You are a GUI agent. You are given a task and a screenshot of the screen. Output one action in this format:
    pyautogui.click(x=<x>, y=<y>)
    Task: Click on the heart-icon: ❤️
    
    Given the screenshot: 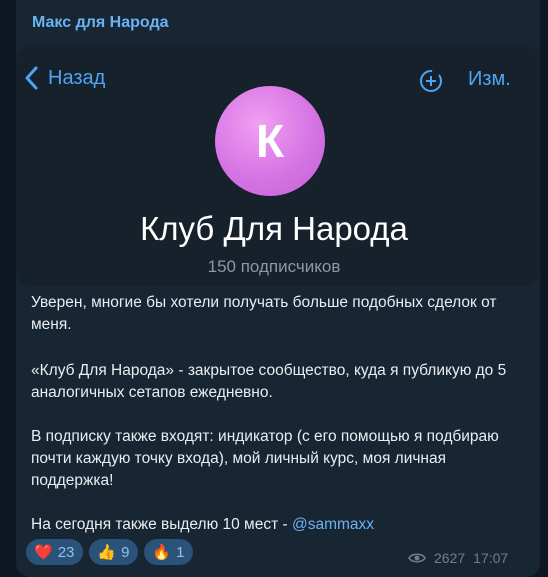 What is the action you would take?
    pyautogui.click(x=43, y=552)
    